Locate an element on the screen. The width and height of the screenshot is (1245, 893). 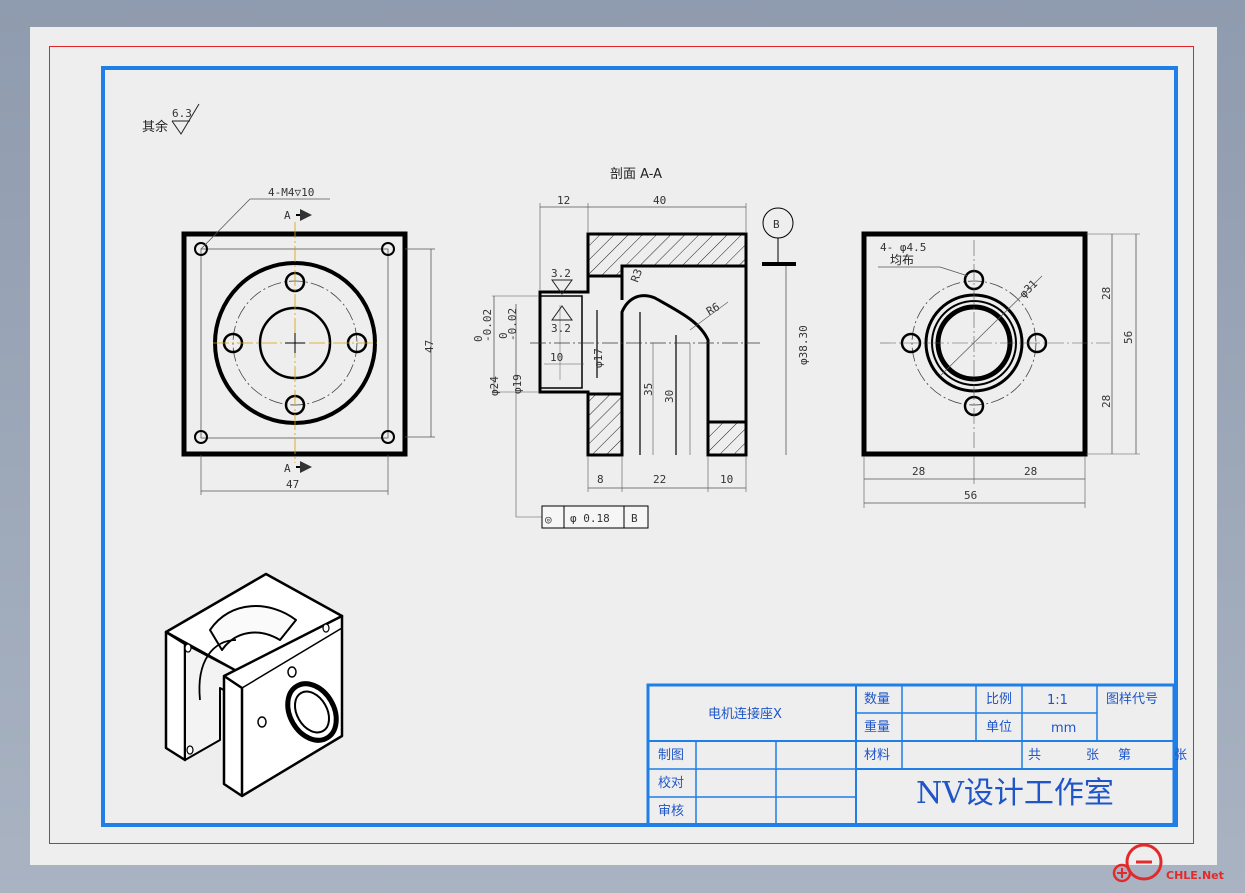
part-name: 电机连接座X is located at coordinates (745, 714).